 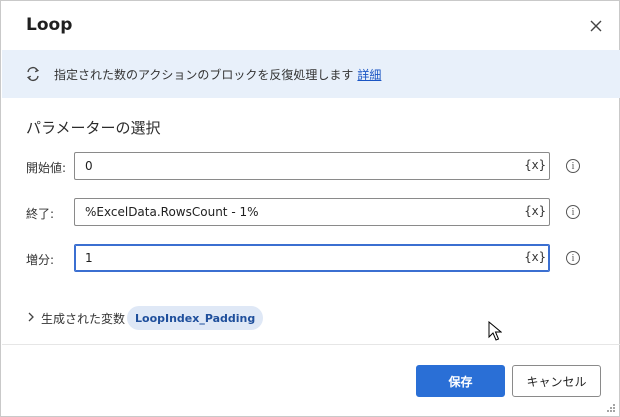 I want to click on resize-grip-icon, so click(x=610, y=407).